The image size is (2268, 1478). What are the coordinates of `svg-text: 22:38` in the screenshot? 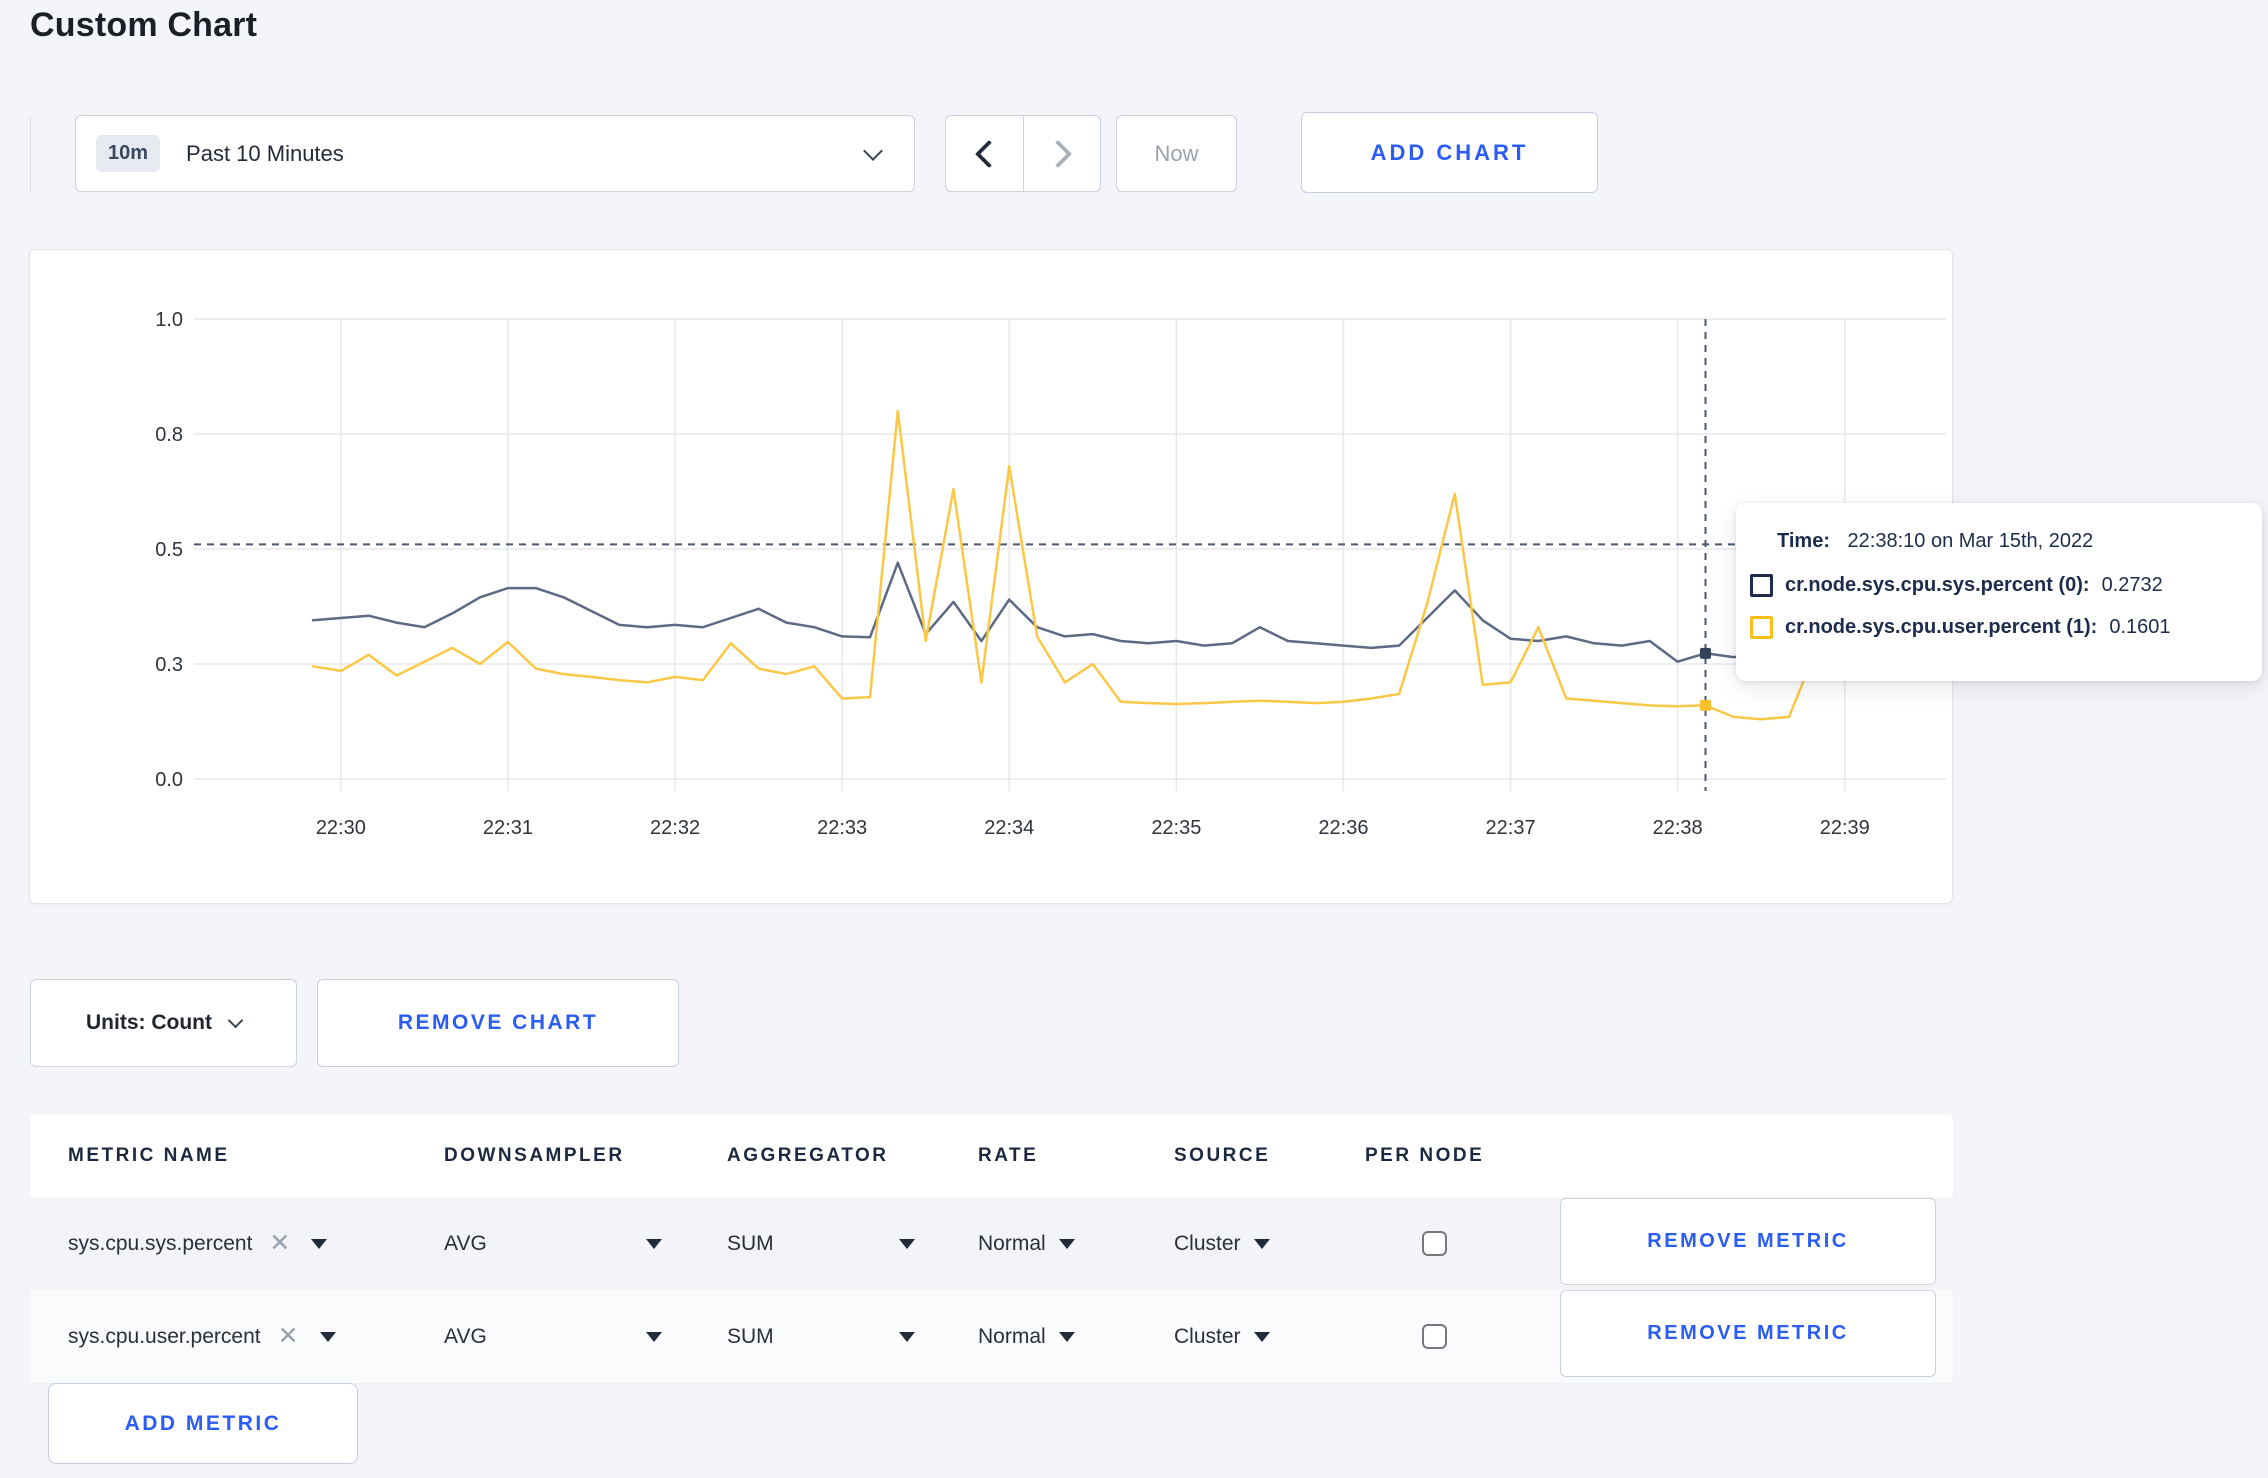 It's located at (1678, 828).